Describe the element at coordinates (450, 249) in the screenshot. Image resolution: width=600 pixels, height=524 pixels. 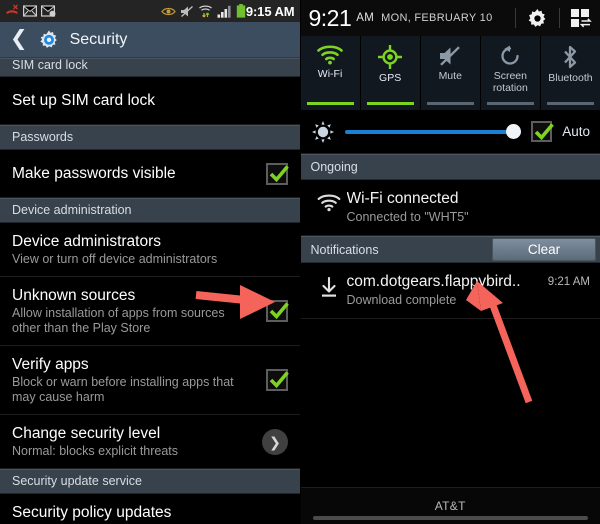
I see `section-header-notifications: Notifications Clear` at that location.